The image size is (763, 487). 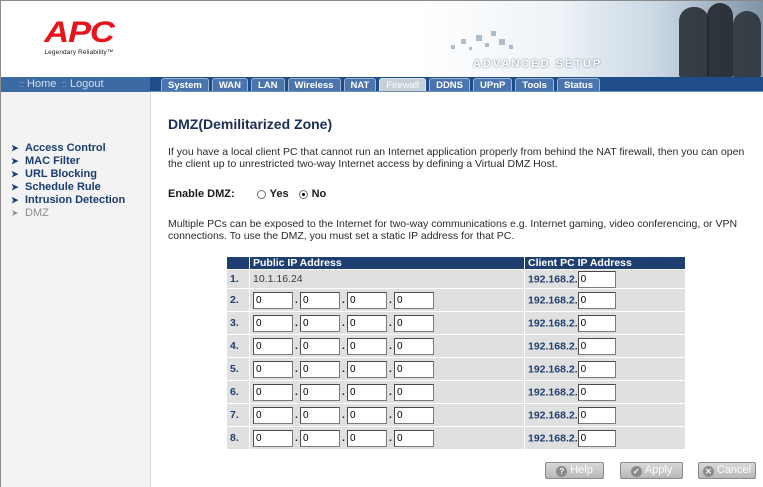 What do you see at coordinates (578, 85) in the screenshot?
I see `tab-status: Status` at bounding box center [578, 85].